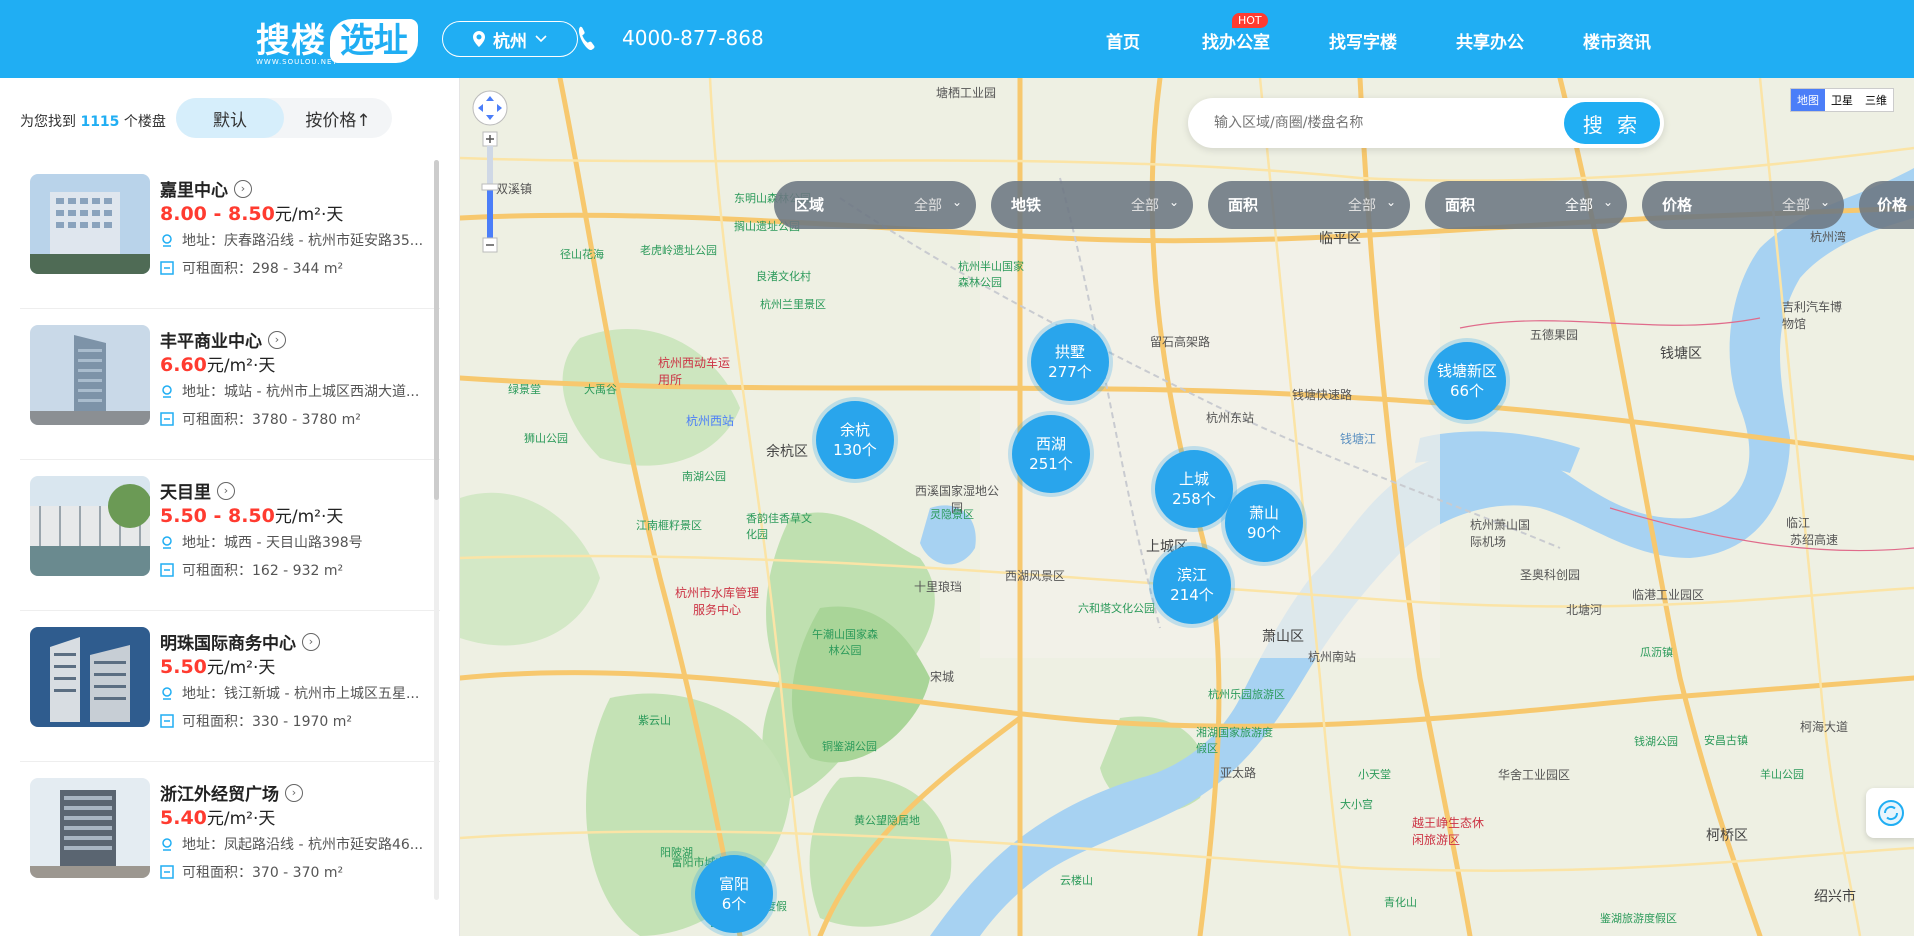  Describe the element at coordinates (1743, 205) in the screenshot. I see `filter-price: 价格 全部 ⌄` at that location.